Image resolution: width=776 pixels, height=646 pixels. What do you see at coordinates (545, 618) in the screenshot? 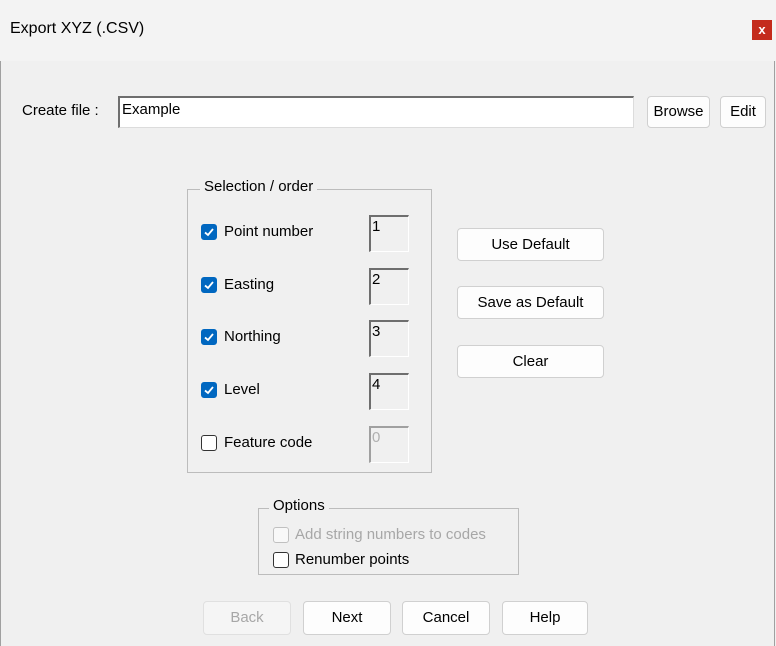
I see `help-button: Help` at bounding box center [545, 618].